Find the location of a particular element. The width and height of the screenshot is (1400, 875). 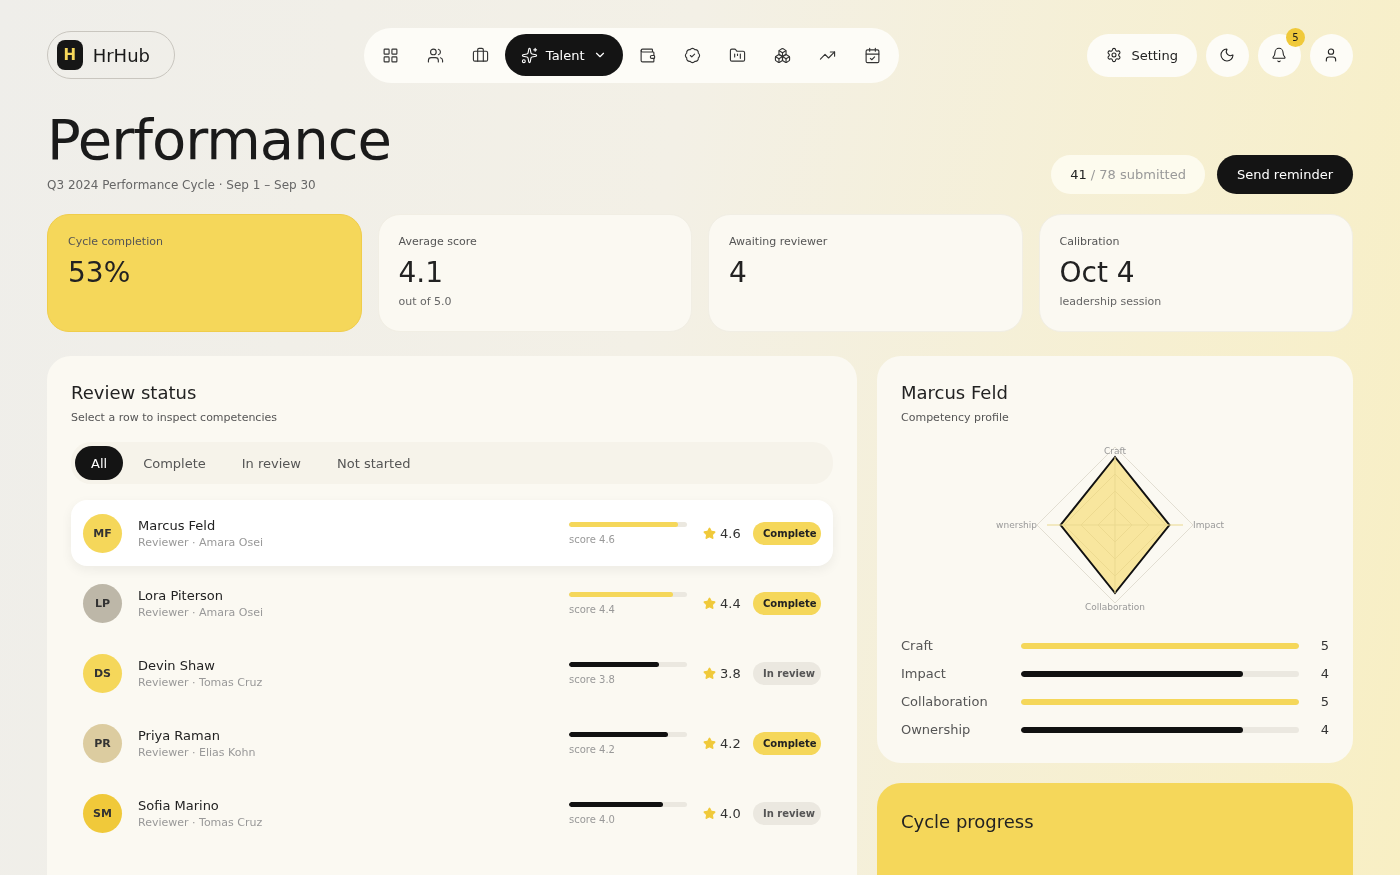

score-value: 4.0 is located at coordinates (730, 813).